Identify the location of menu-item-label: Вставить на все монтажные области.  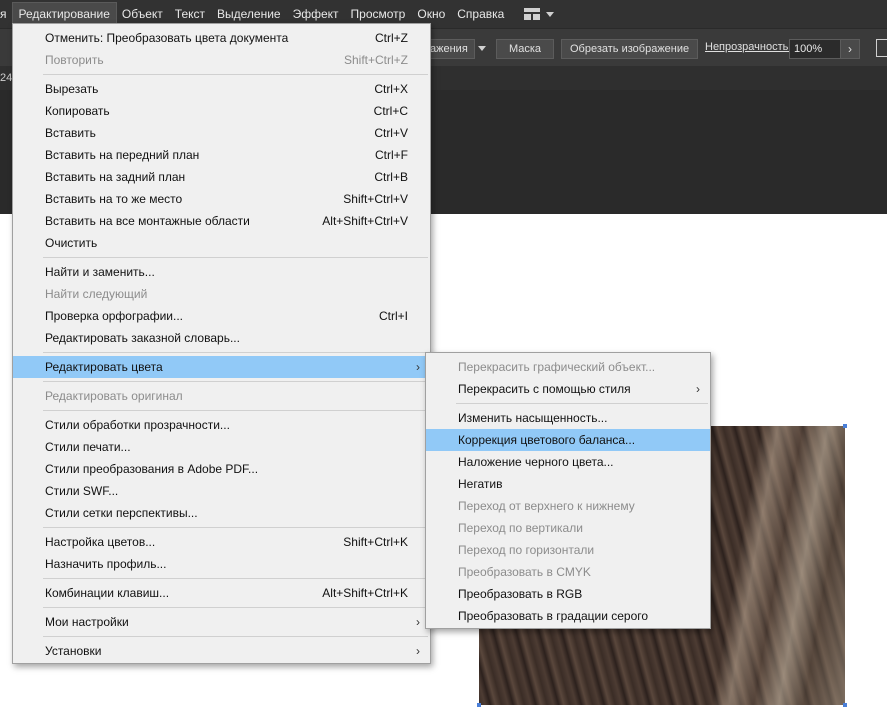
(147, 221).